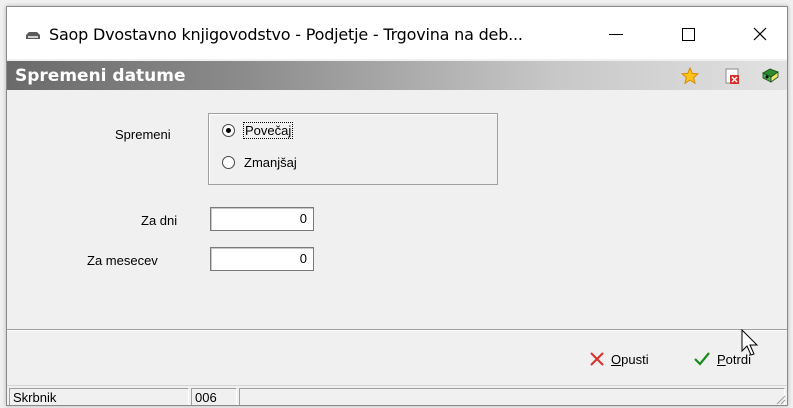 The width and height of the screenshot is (793, 408). I want to click on status-code: 006, so click(214, 396).